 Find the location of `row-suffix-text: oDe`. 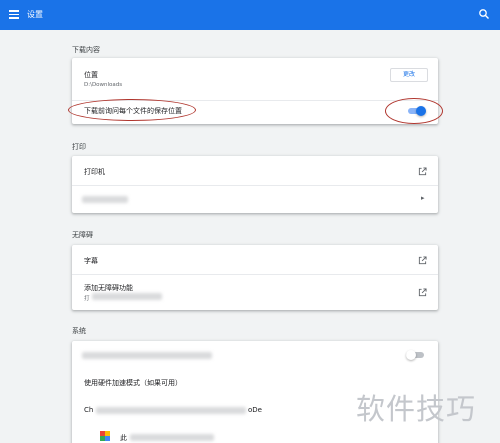

row-suffix-text: oDe is located at coordinates (255, 410).